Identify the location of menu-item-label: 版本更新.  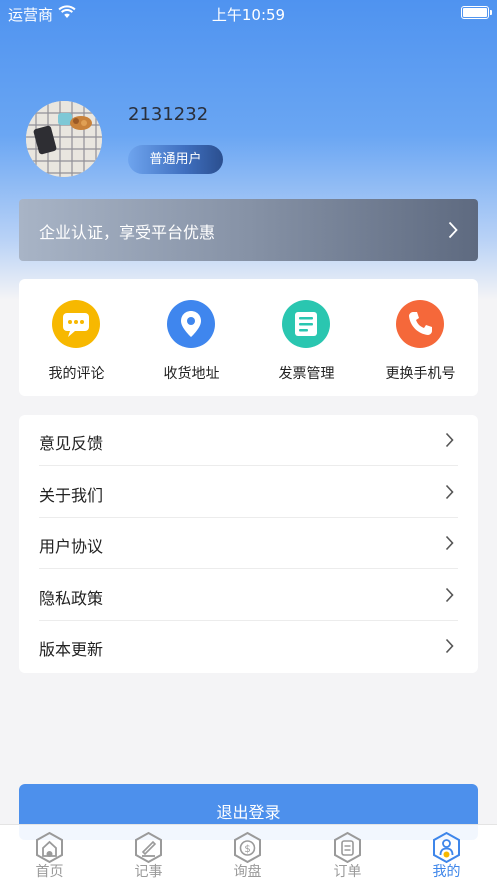
(71, 649).